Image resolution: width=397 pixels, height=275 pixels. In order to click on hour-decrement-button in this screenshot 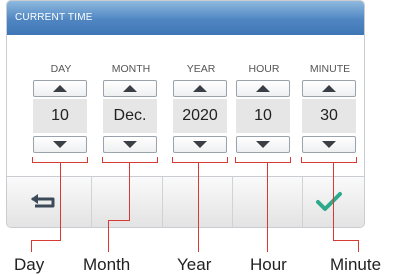, I will do `click(263, 144)`.